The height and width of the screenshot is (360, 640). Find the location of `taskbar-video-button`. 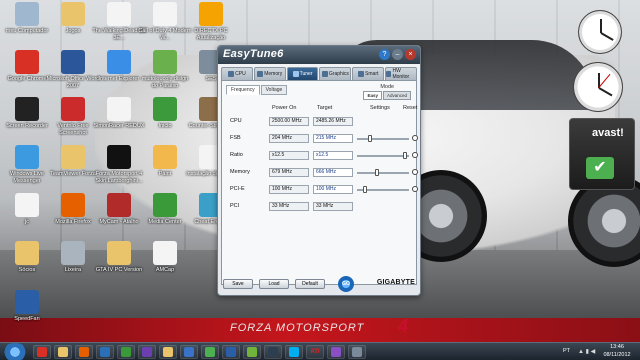

taskbar-video-button is located at coordinates (147, 352).